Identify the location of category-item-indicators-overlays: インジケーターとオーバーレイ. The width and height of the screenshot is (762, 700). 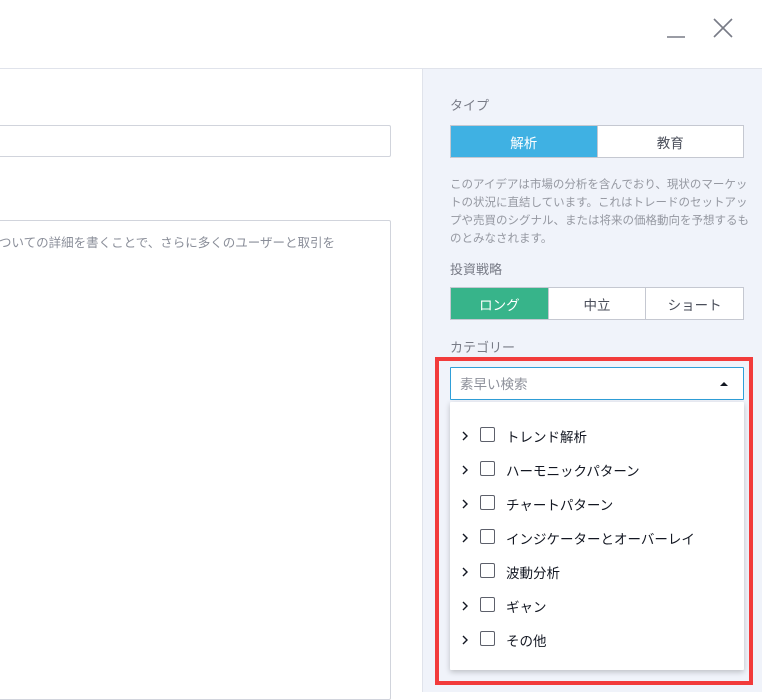
(597, 538).